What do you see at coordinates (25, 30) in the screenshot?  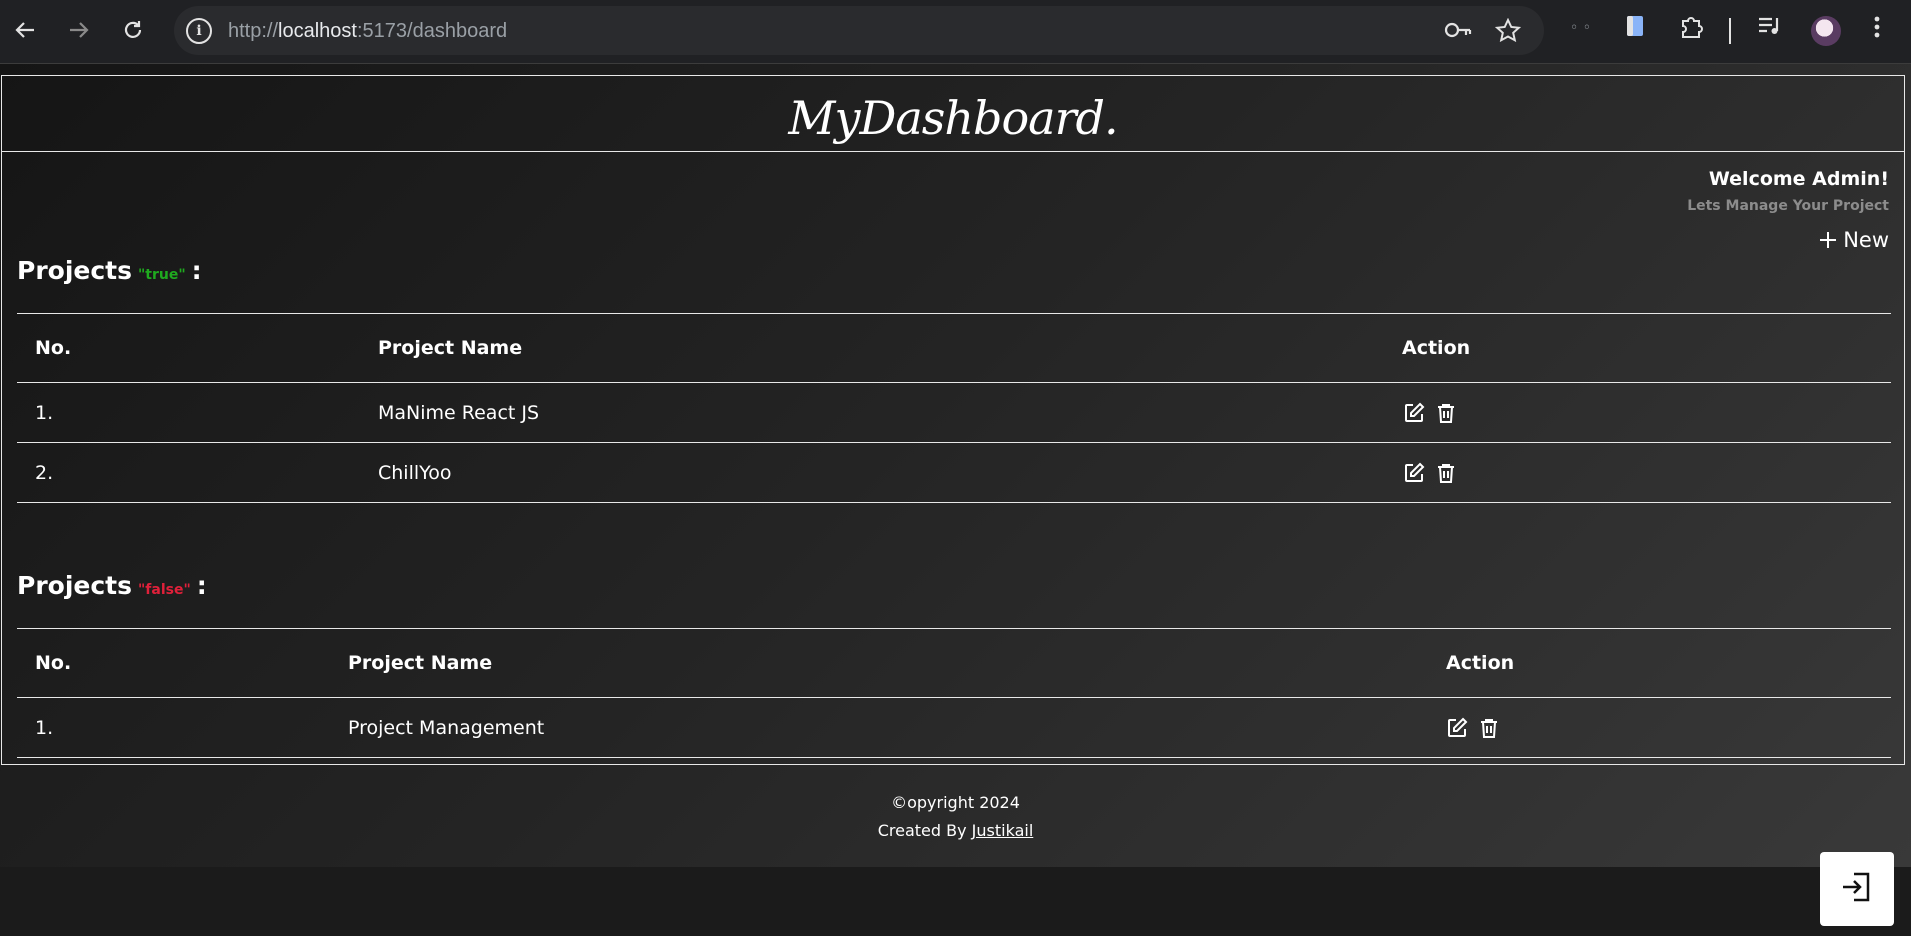 I see `back-icon` at bounding box center [25, 30].